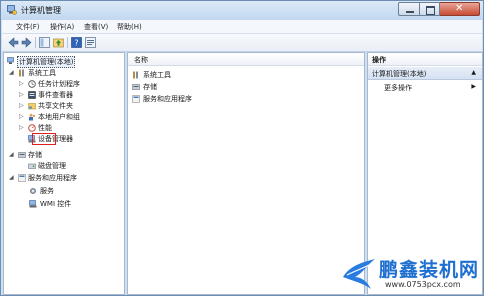 The height and width of the screenshot is (296, 484). What do you see at coordinates (425, 59) in the screenshot?
I see `actions-header: 操作` at bounding box center [425, 59].